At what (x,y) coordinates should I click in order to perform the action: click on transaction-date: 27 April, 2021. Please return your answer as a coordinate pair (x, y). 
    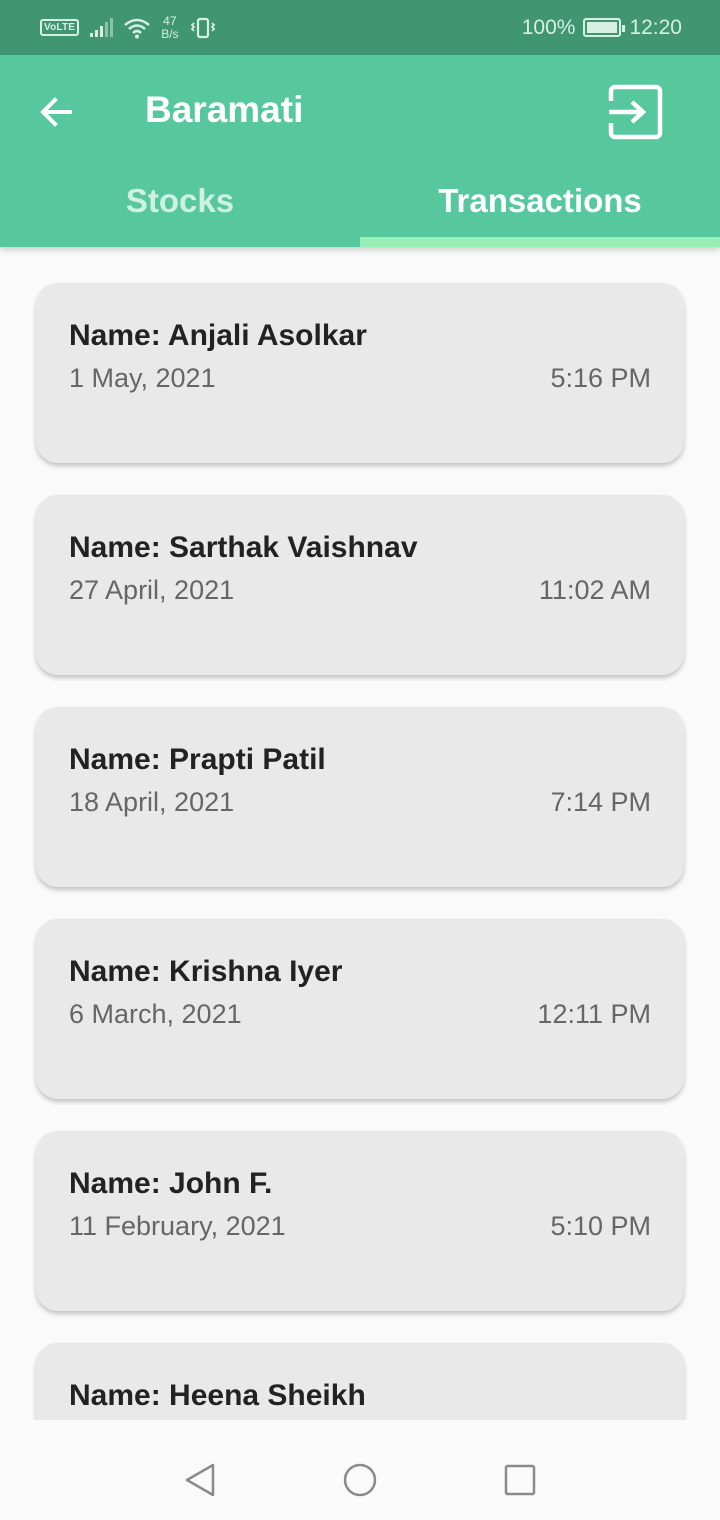
    Looking at the image, I should click on (152, 590).